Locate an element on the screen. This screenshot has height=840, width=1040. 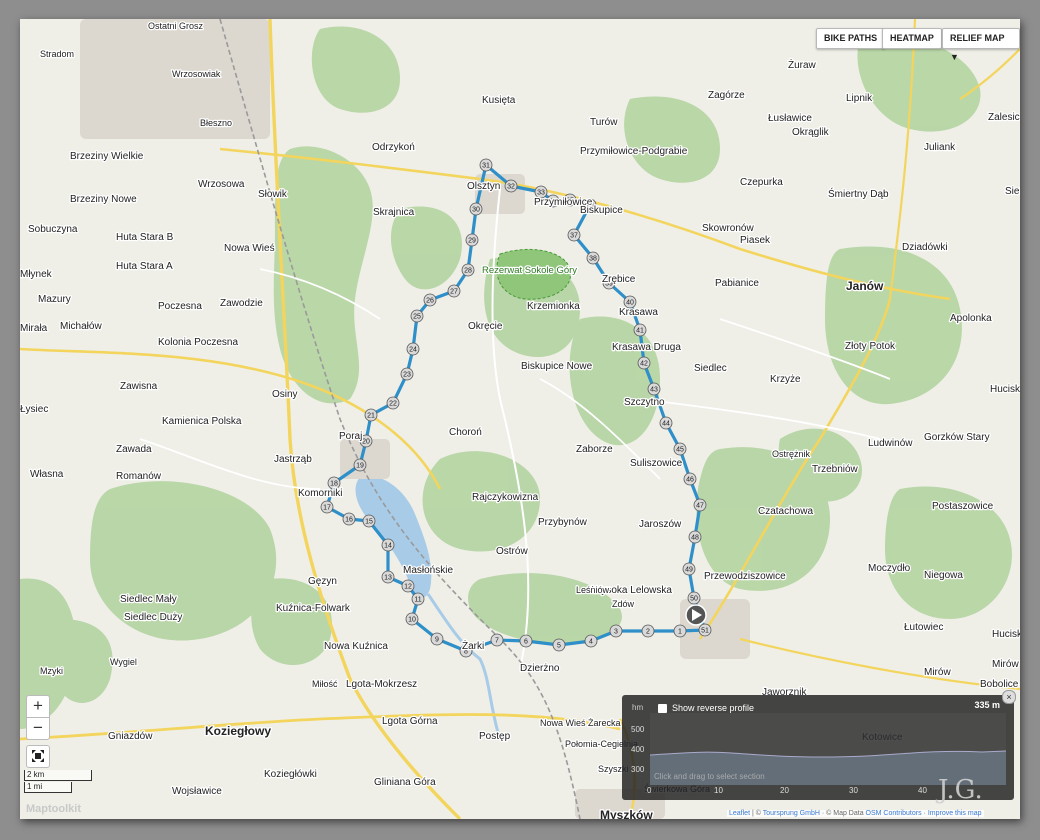
place-label: Lgota-Mokrzesz is located at coordinates (381, 684).